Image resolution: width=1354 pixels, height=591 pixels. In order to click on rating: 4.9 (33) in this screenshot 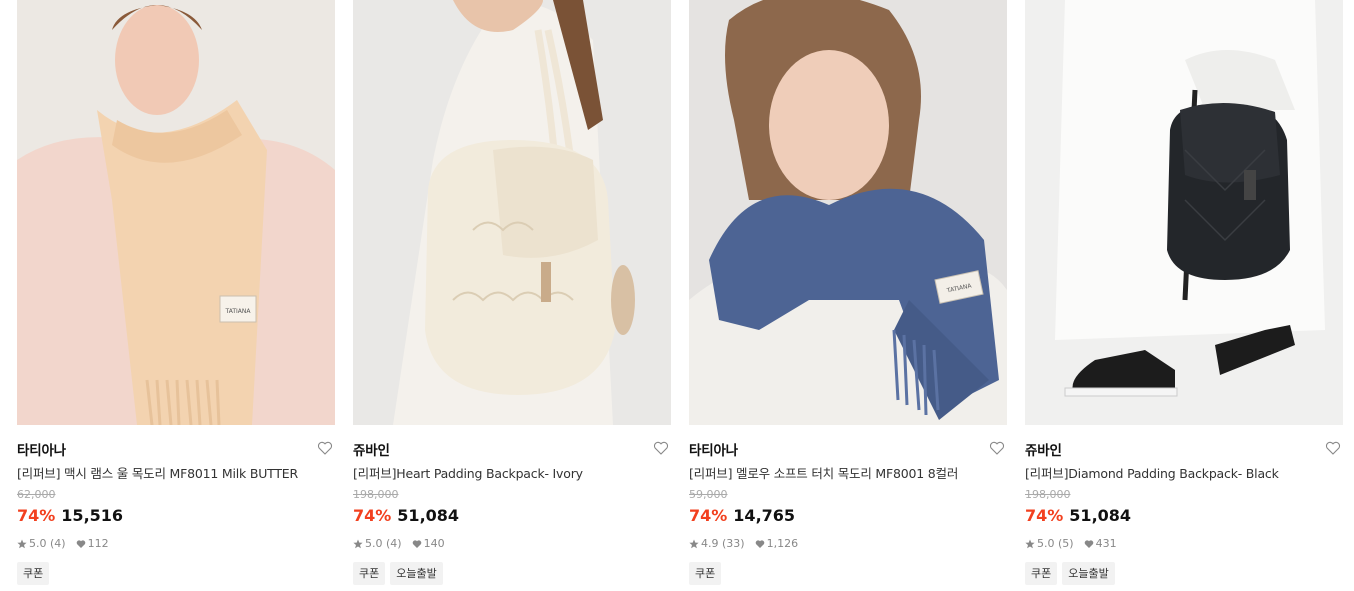, I will do `click(723, 543)`.